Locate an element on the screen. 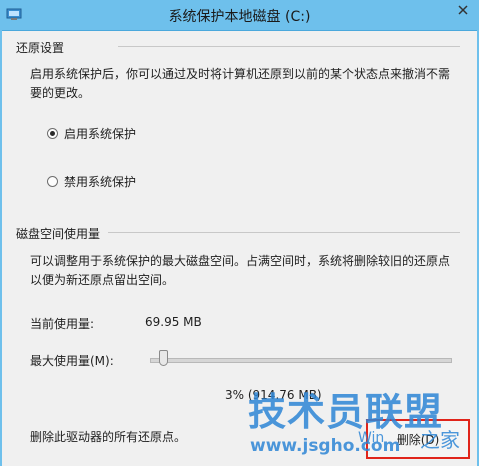  max-usage-label: 最大使用量(M): is located at coordinates (72, 361).